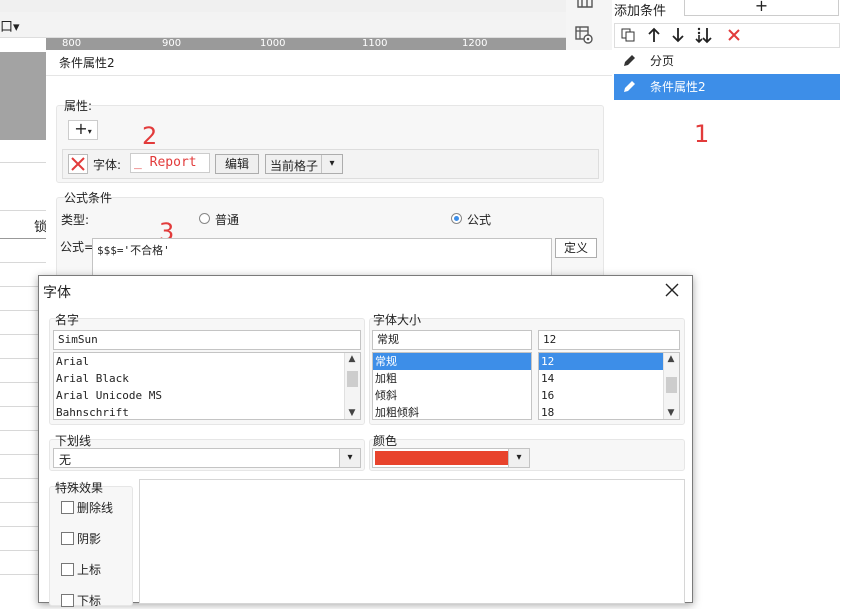 The height and width of the screenshot is (609, 847). I want to click on radio-normal, so click(204, 218).